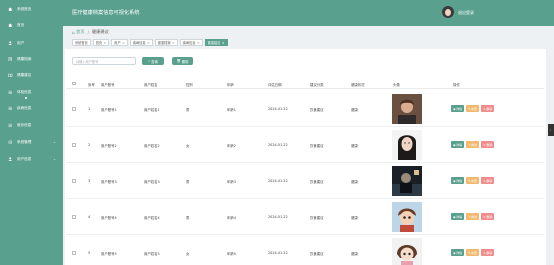 This screenshot has width=554, height=265. Describe the element at coordinates (109, 182) in the screenshot. I see `cell-account: 用户账号3` at that location.